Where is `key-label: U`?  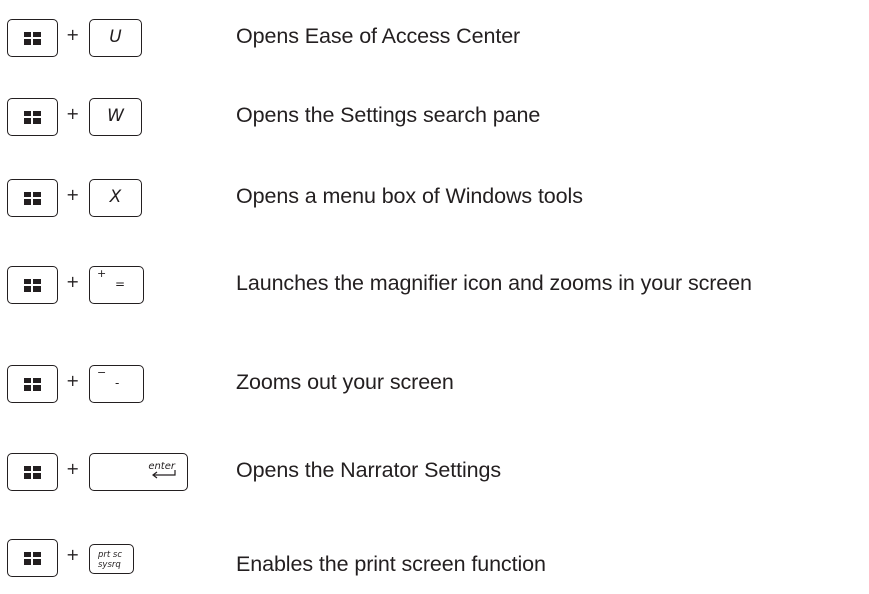
key-label: U is located at coordinates (115, 37).